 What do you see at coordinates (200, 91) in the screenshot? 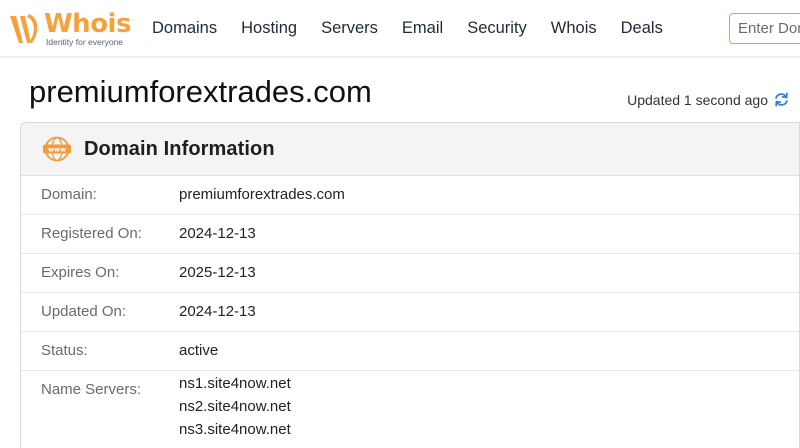
I see `page-title: premiumforextrades.com` at bounding box center [200, 91].